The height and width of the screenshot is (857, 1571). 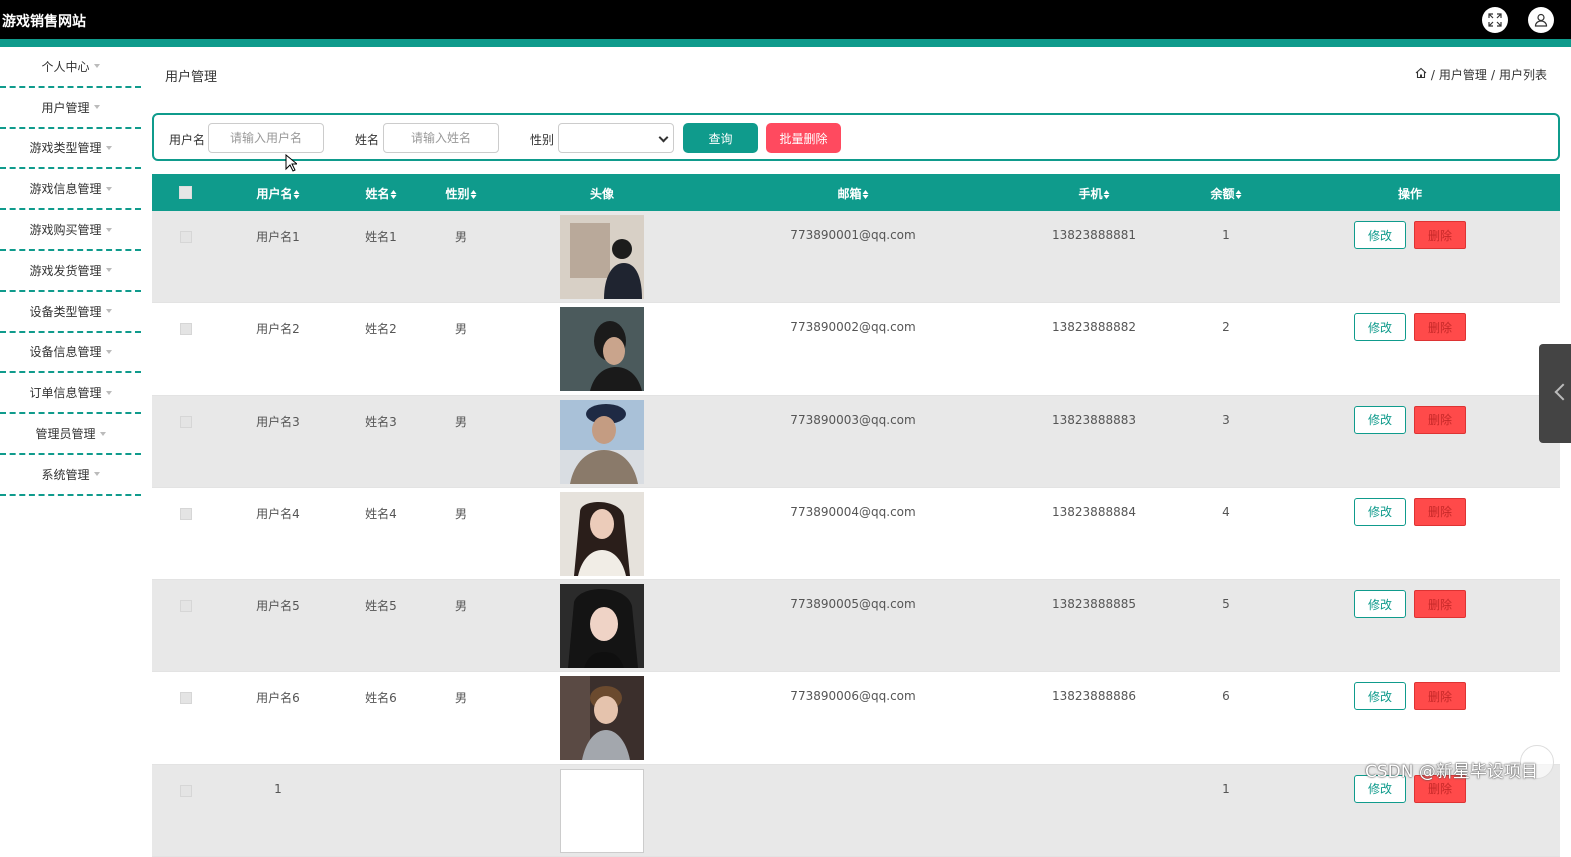 I want to click on sidebar-item-admin-management: 管理员管理, so click(x=70, y=434).